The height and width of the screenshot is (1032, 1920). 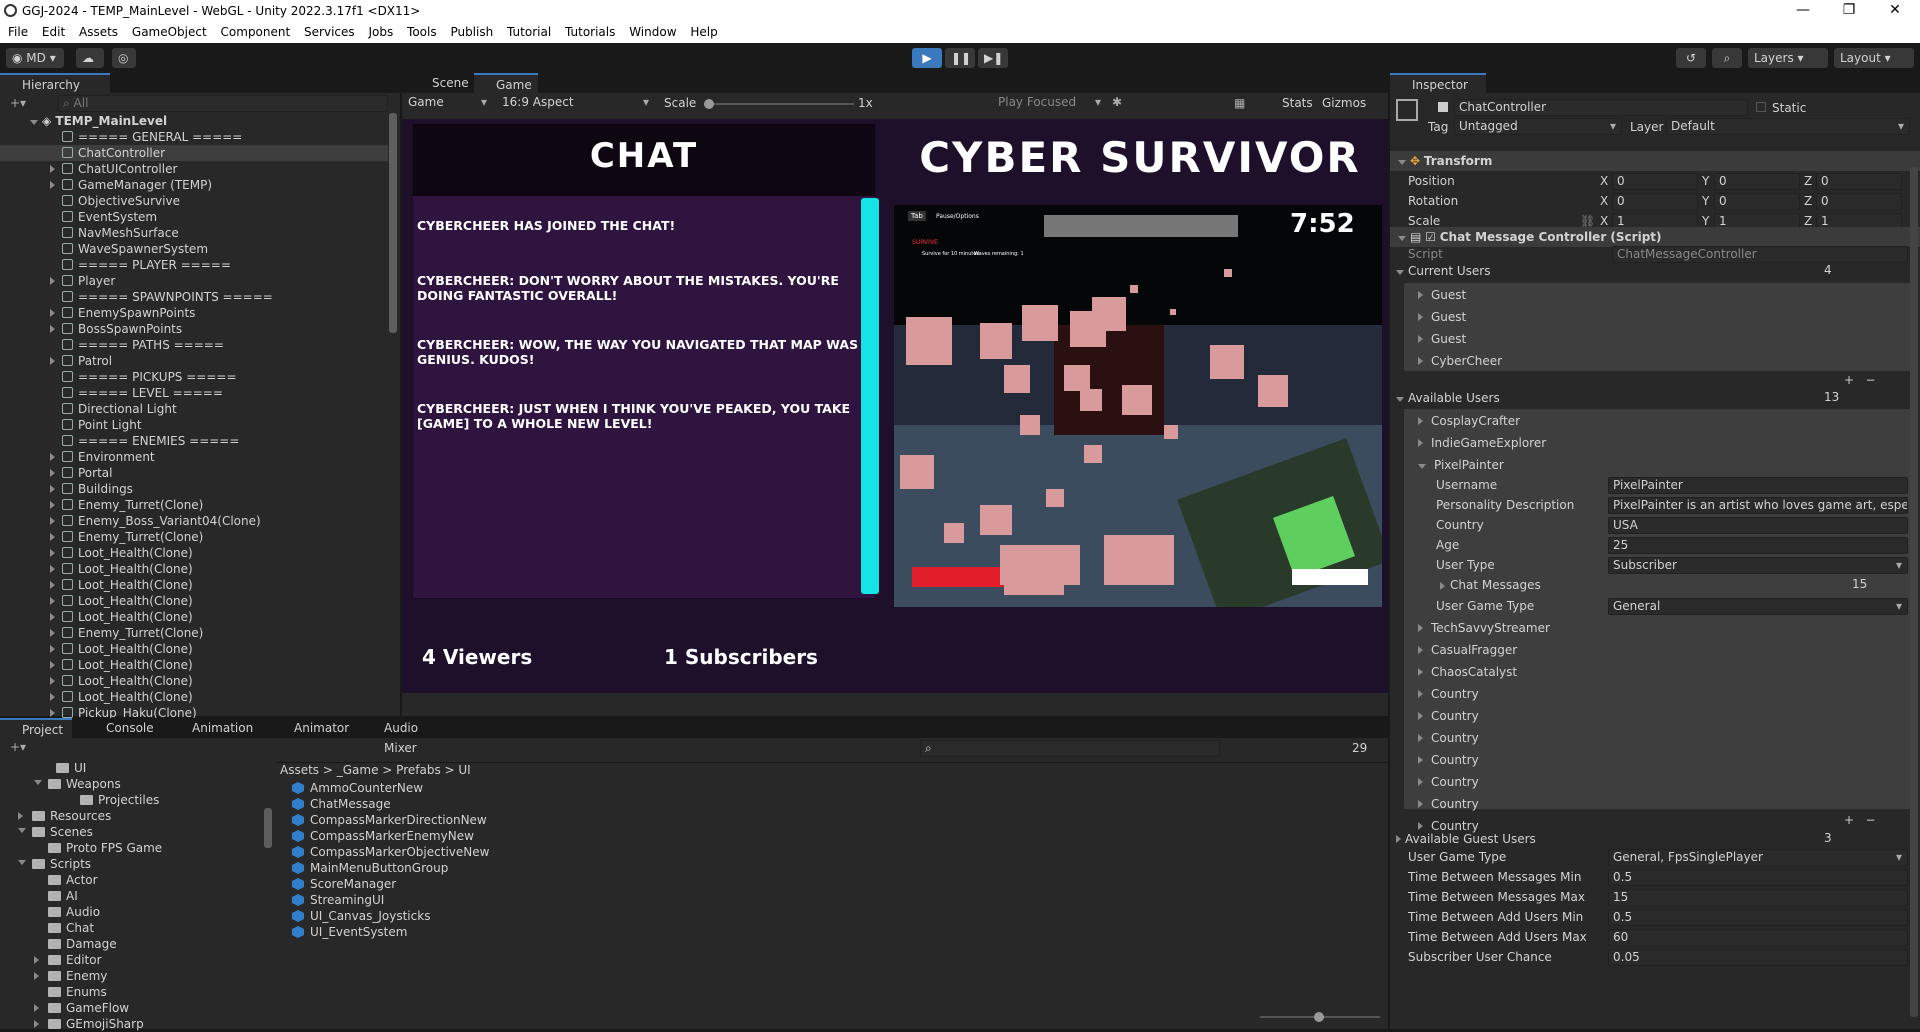 I want to click on chat-scrollbar, so click(x=870, y=396).